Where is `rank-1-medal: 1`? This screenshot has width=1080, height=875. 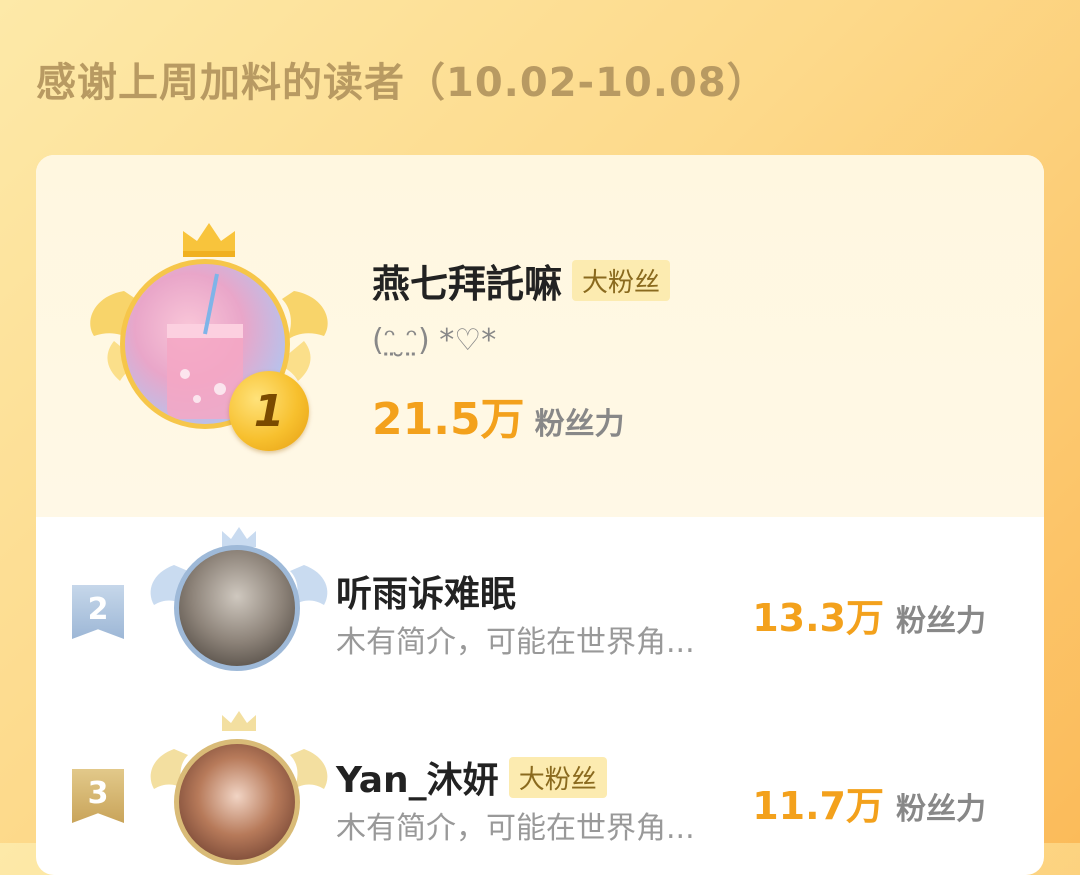
rank-1-medal: 1 is located at coordinates (269, 411).